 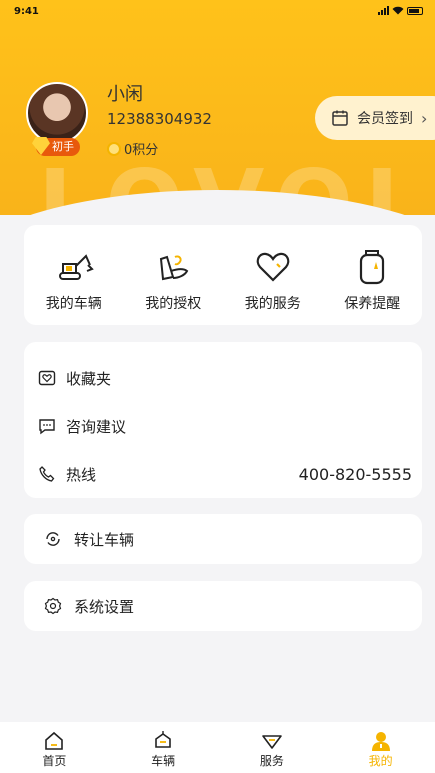 What do you see at coordinates (63, 146) in the screenshot?
I see `level-badge-label: 初手` at bounding box center [63, 146].